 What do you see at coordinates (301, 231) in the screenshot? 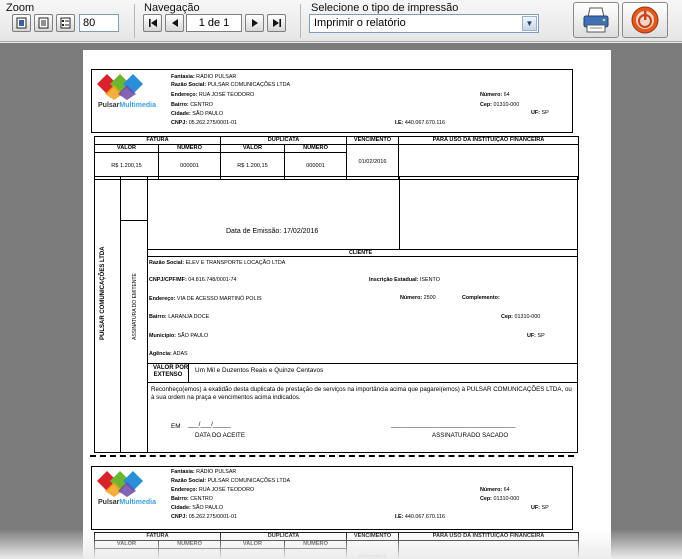
I see `emission-date-value: 17/02/2016` at bounding box center [301, 231].